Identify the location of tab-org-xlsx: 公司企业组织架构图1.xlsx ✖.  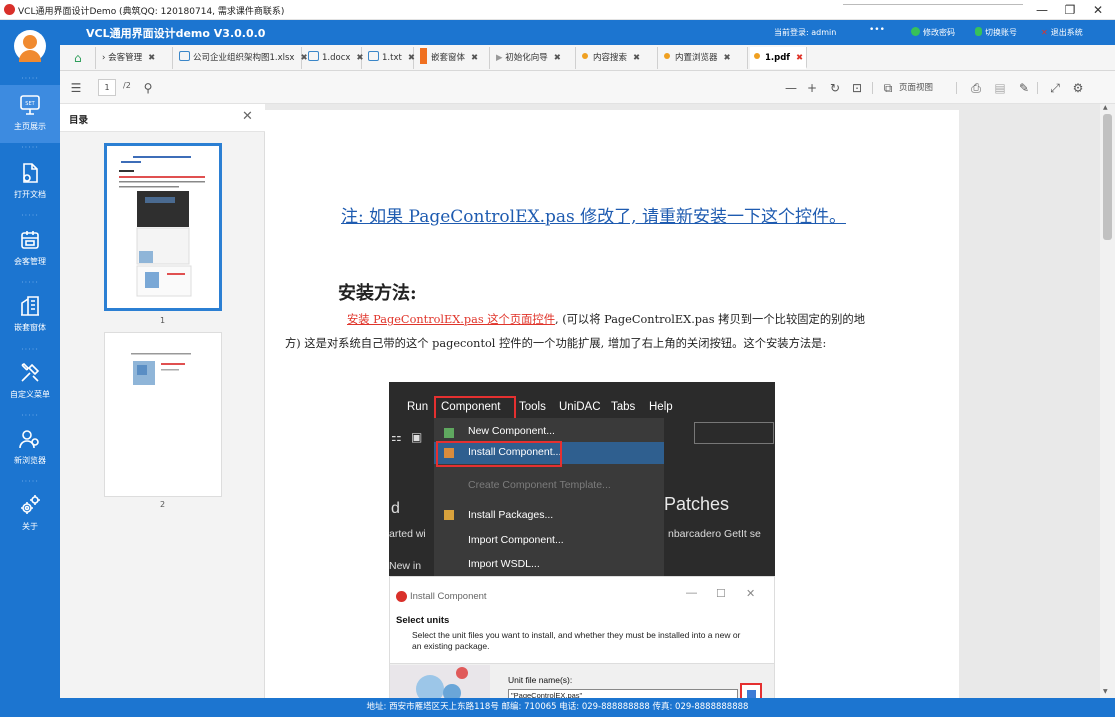
(241, 58).